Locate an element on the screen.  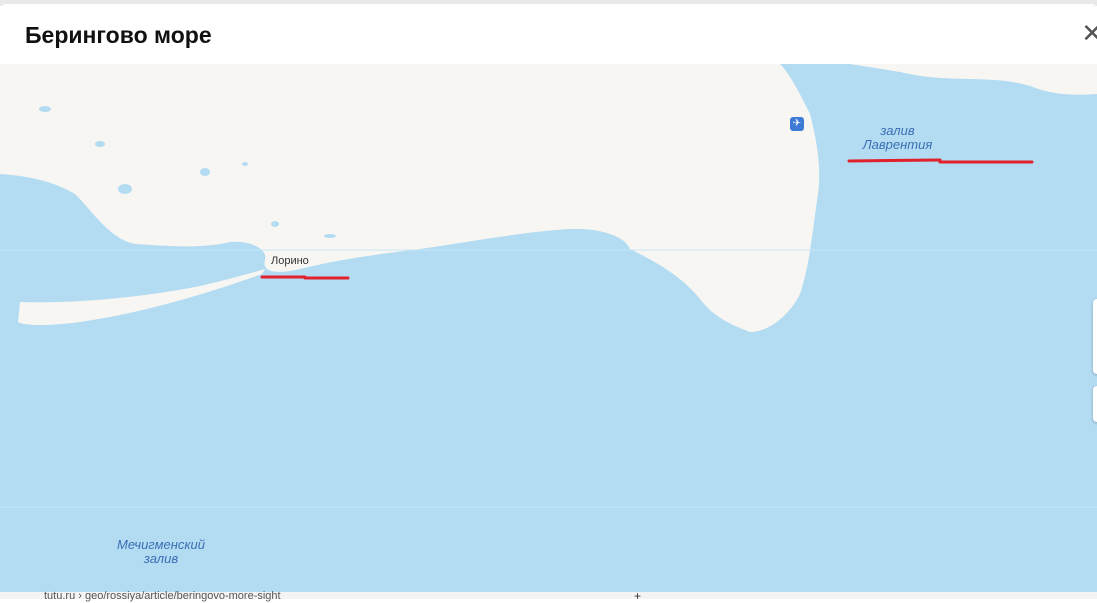
close-icon: ✕ is located at coordinates (1089, 33).